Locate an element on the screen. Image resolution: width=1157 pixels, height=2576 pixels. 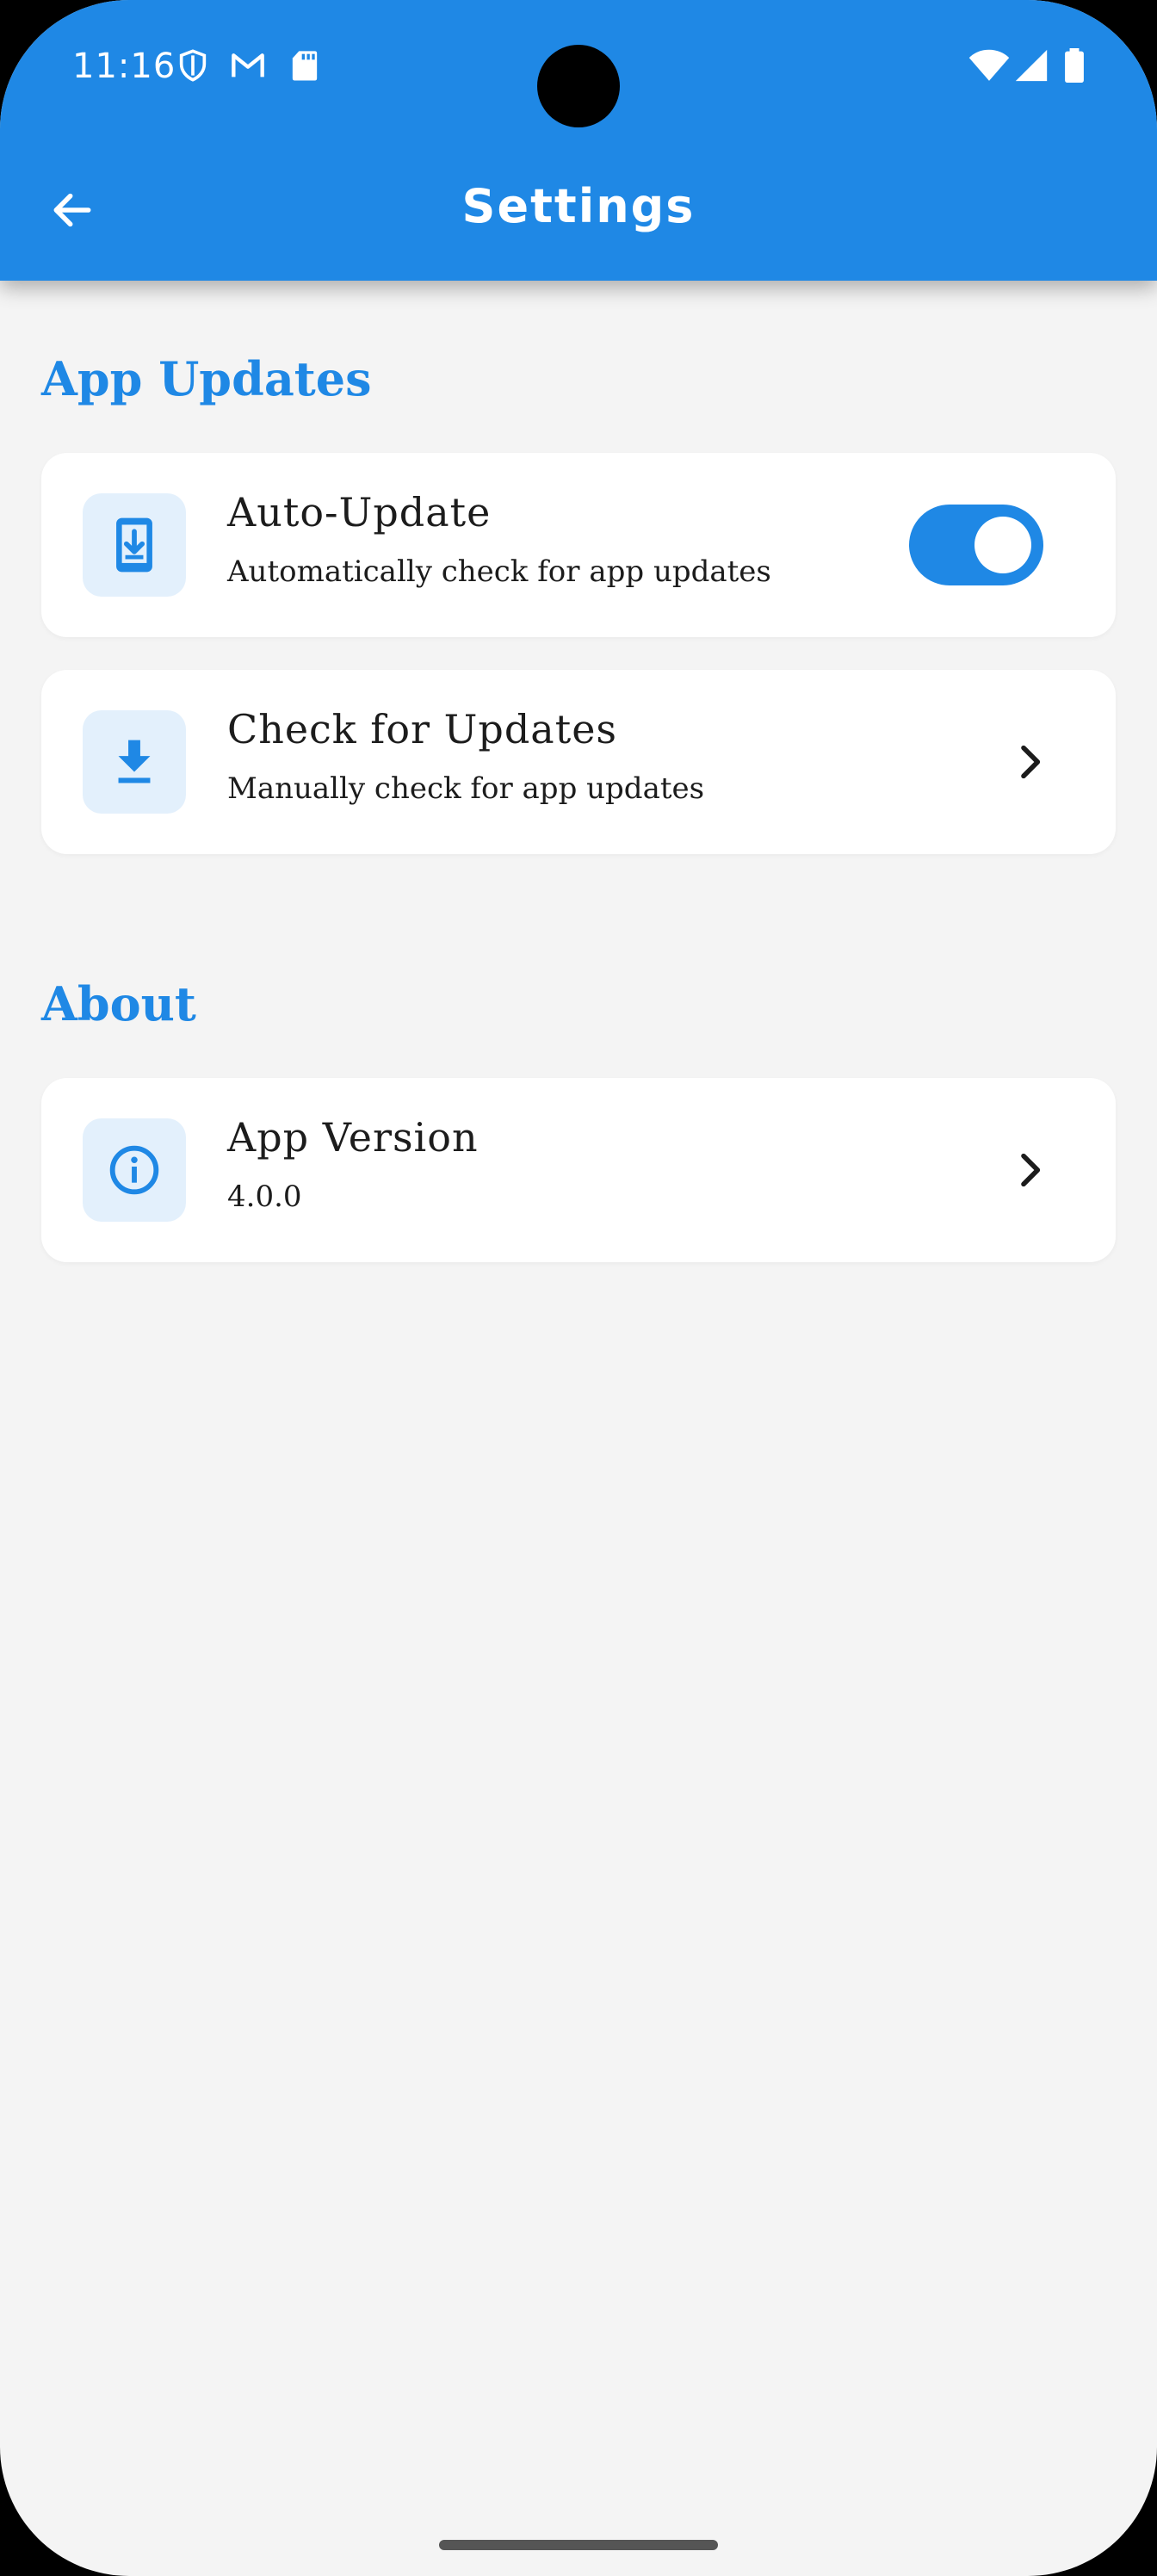
battery-icon is located at coordinates (1074, 65).